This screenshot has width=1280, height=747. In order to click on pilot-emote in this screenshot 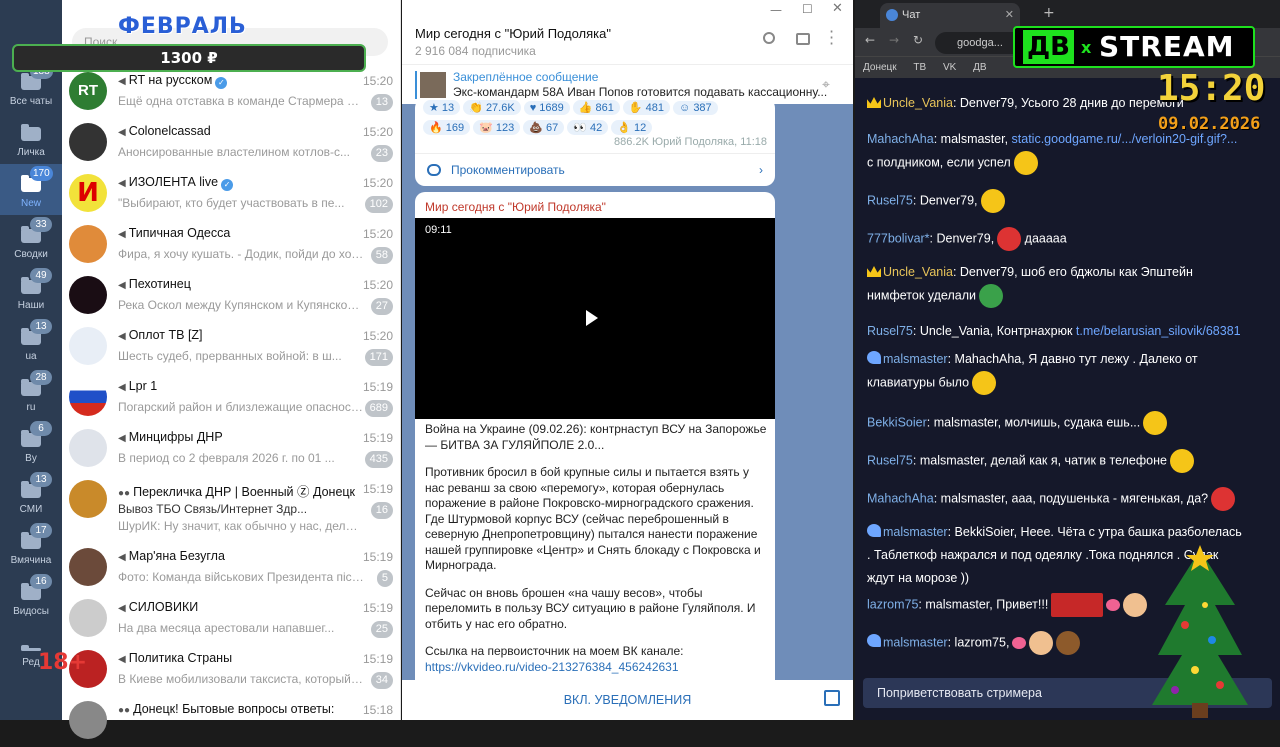, I will do `click(1223, 499)`.